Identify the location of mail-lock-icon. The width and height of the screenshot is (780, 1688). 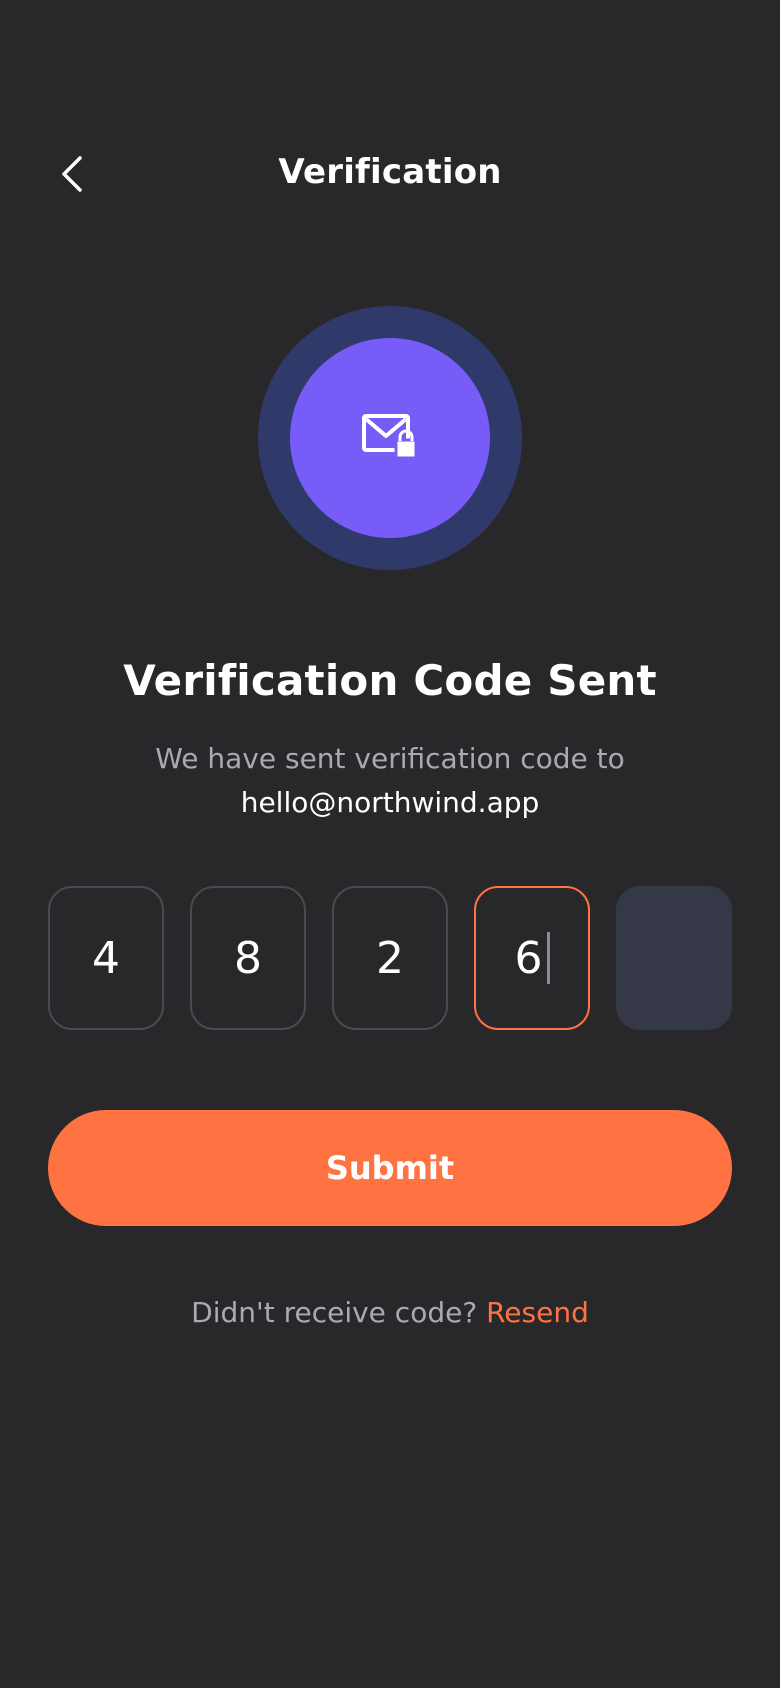
(390, 438).